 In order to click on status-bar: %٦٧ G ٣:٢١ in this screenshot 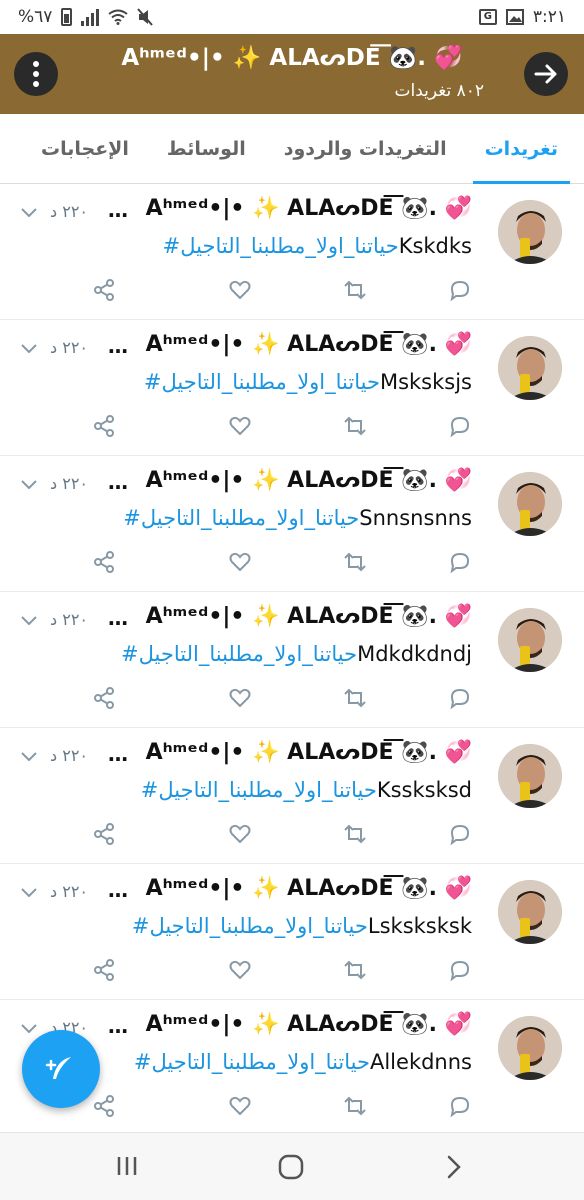, I will do `click(292, 17)`.